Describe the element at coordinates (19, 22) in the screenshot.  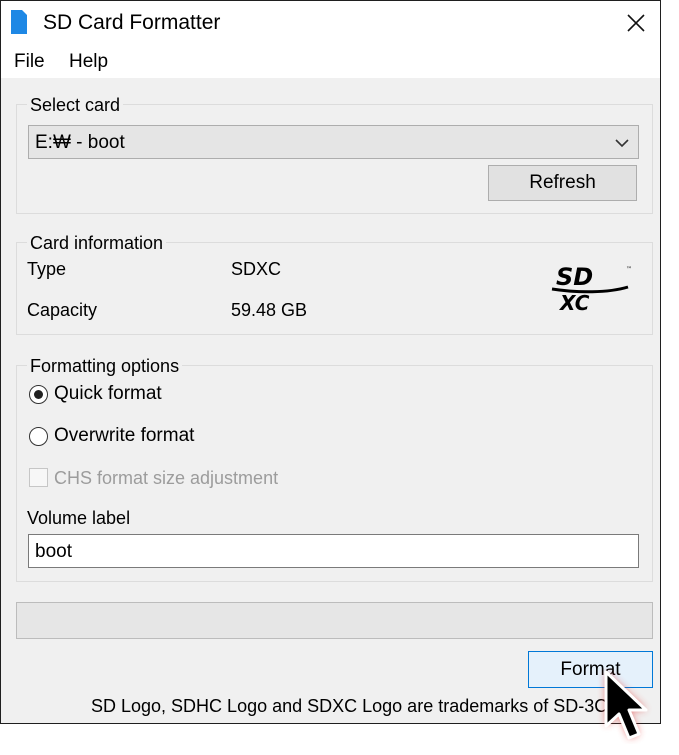
I see `sd-card-icon` at that location.